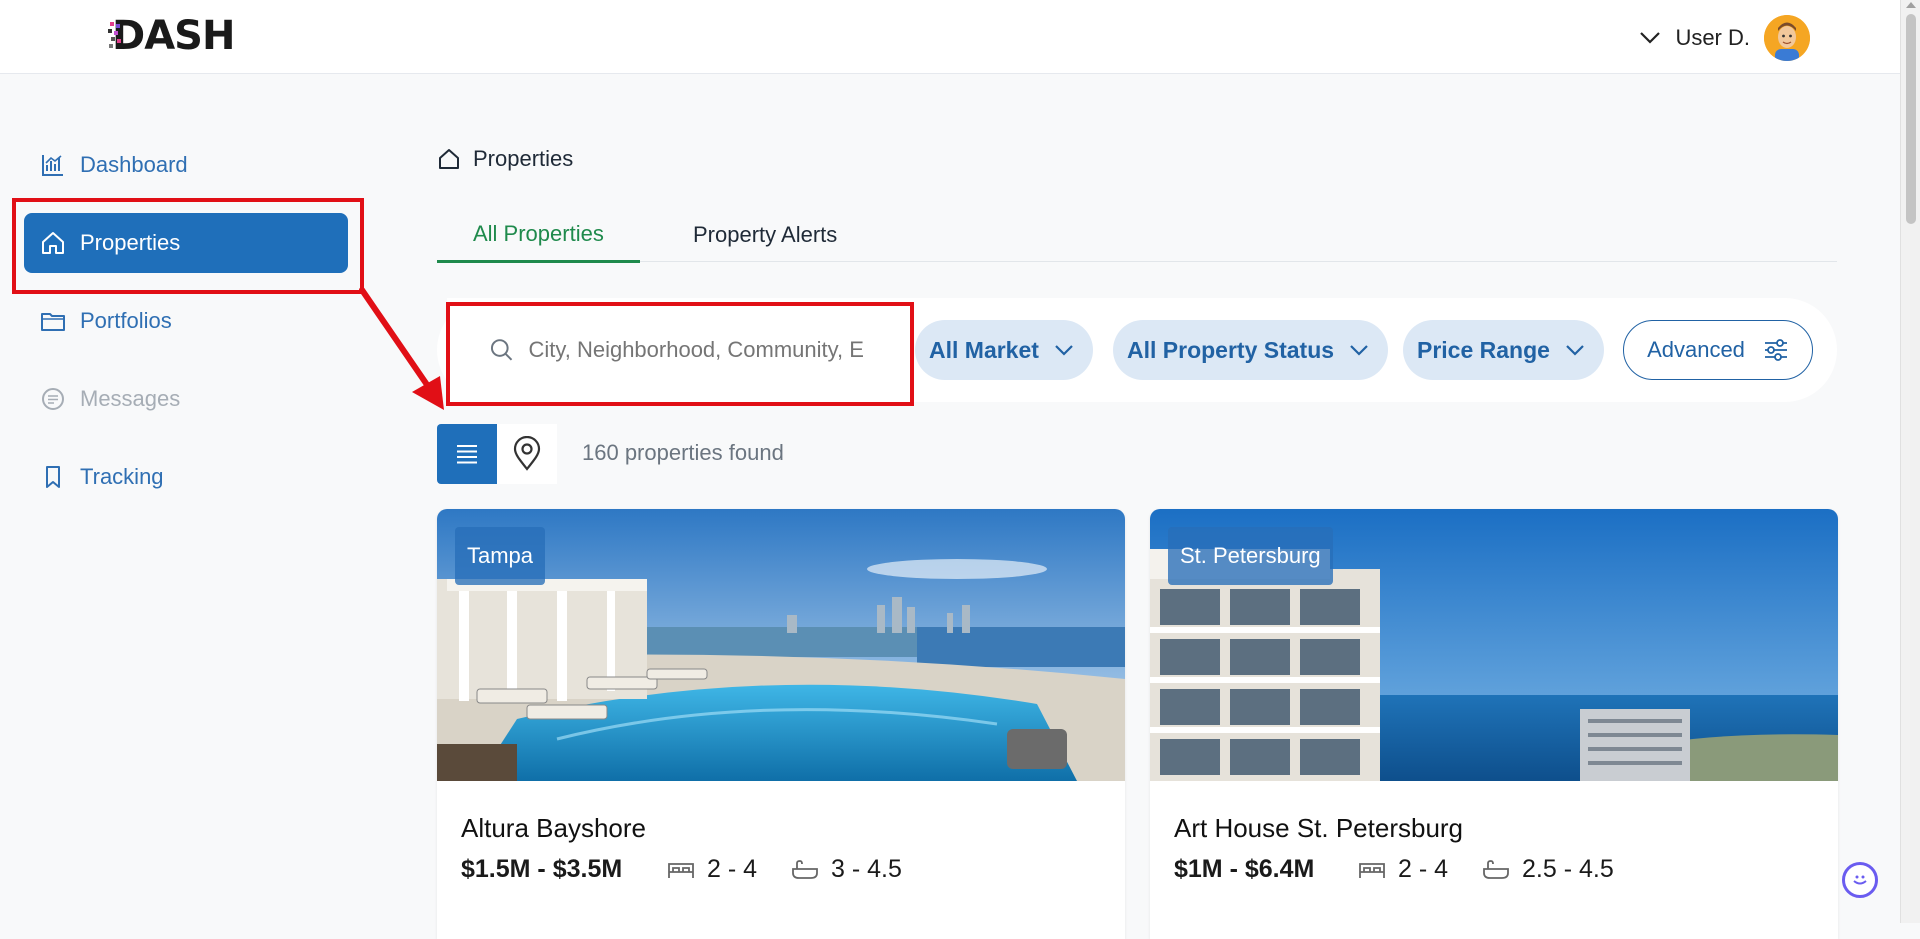 The width and height of the screenshot is (1920, 939). I want to click on bathrooms-value: 3 - 4.5, so click(866, 869).